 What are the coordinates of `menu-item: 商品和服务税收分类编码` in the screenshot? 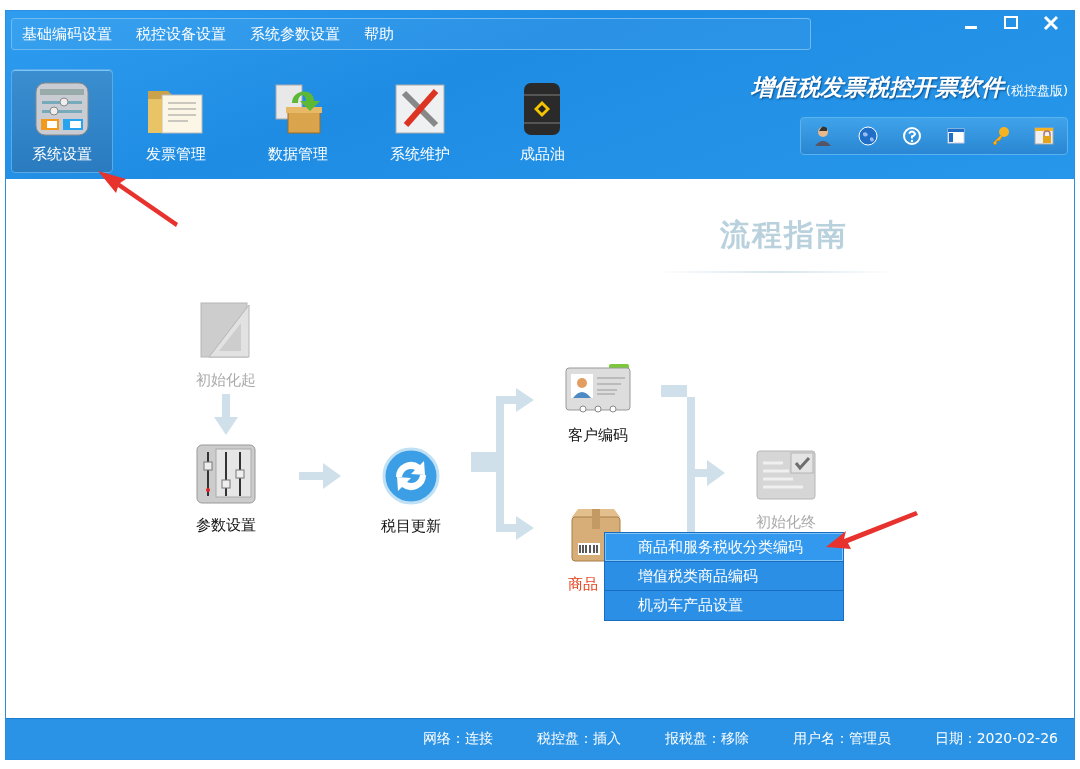 It's located at (724, 547).